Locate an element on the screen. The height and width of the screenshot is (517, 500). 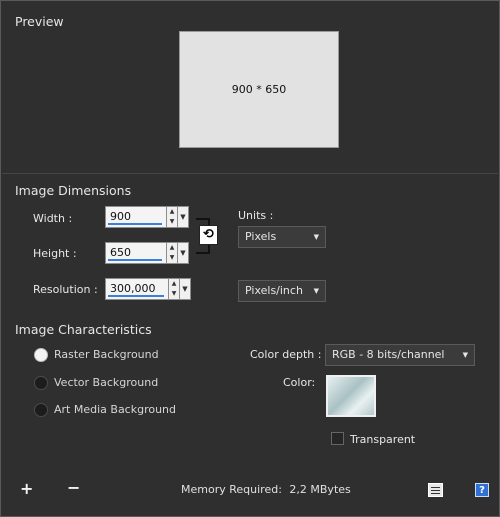
background-color-swatch is located at coordinates (351, 396).